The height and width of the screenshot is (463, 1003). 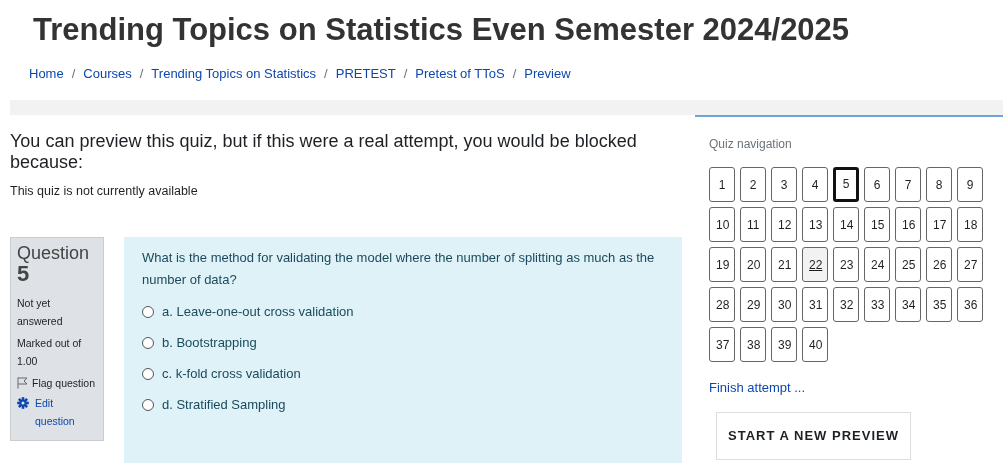 I want to click on question-text: What is the method for validating the model where the number of splitting as much as the number of data?, so click(x=399, y=268).